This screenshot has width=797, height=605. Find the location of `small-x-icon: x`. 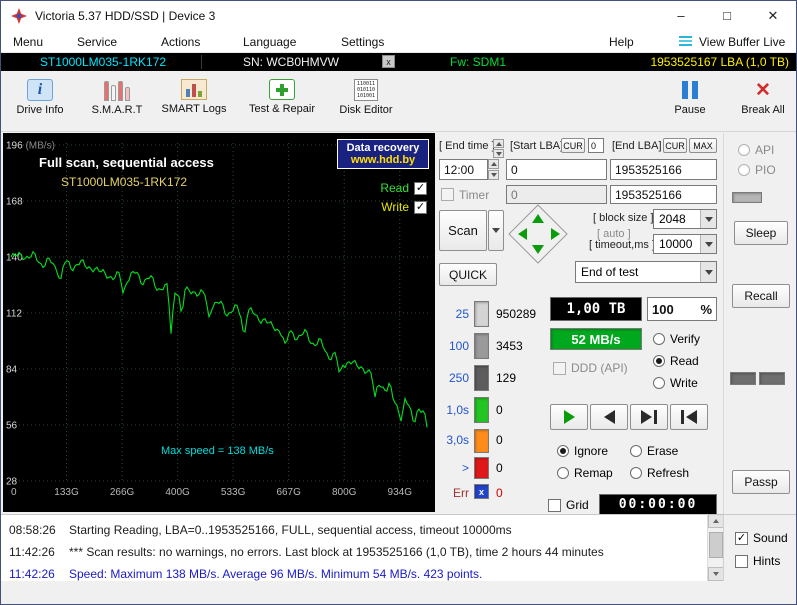

small-x-icon: x is located at coordinates (388, 62).